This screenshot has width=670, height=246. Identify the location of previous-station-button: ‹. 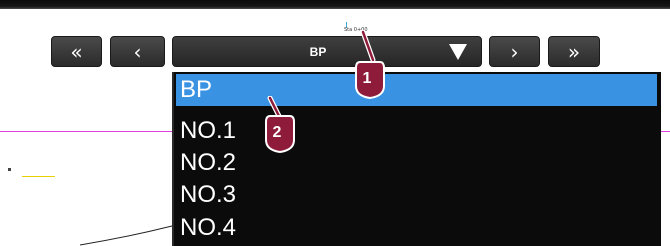
(137, 51).